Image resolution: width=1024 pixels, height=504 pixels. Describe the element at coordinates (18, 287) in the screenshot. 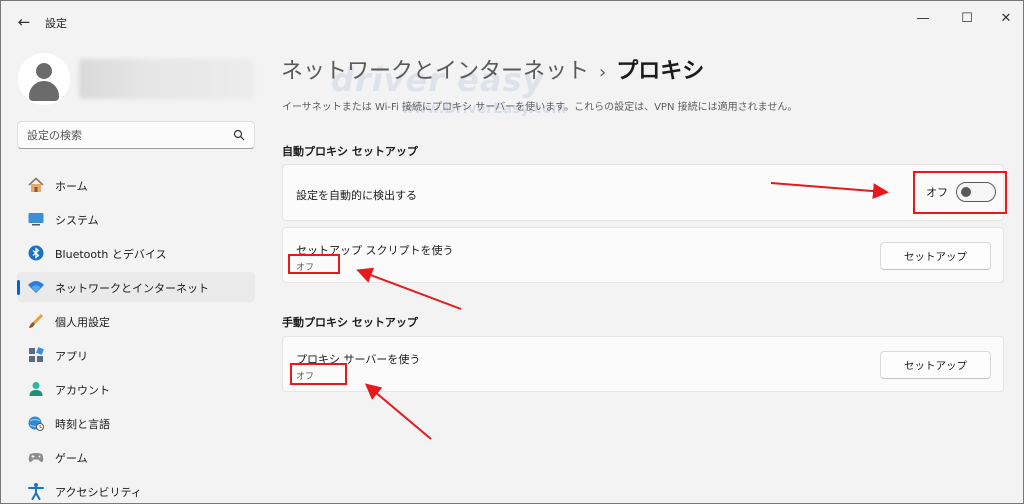

I see `selected-indicator` at that location.